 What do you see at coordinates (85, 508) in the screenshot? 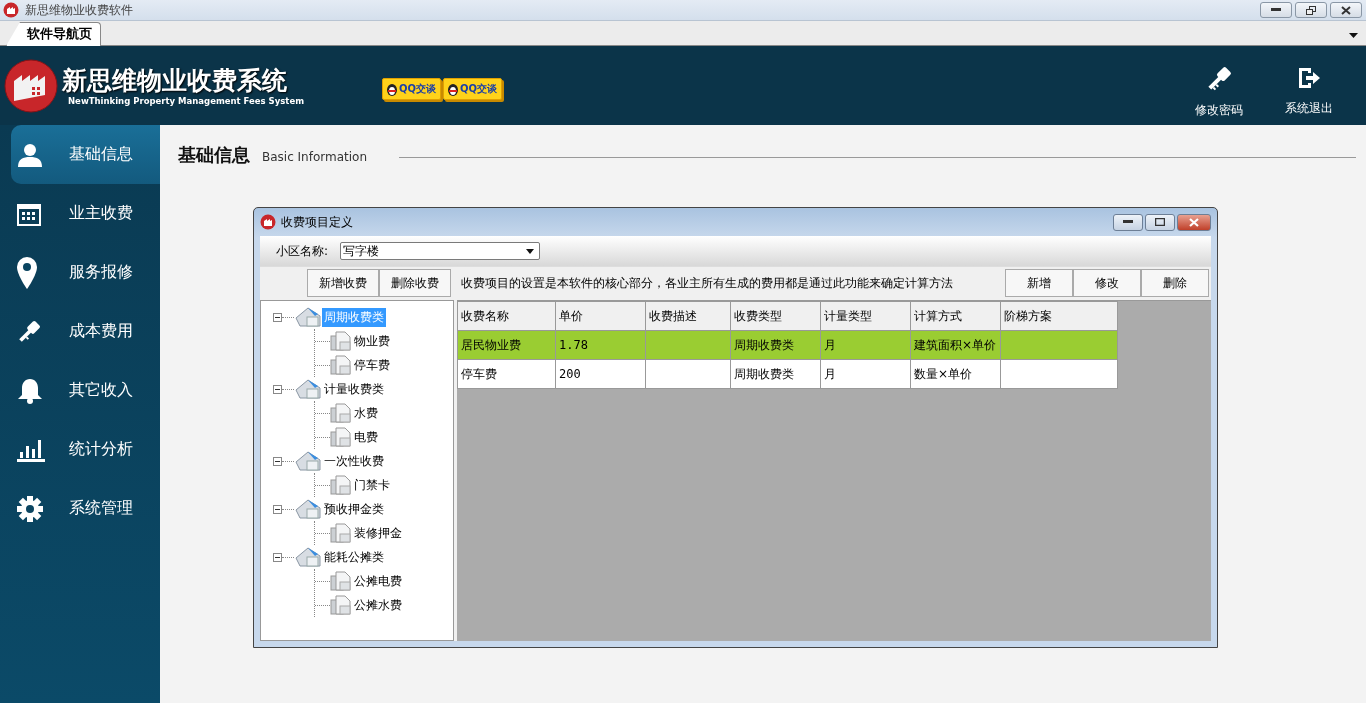
I see `sidebar-item: 系统管理` at bounding box center [85, 508].